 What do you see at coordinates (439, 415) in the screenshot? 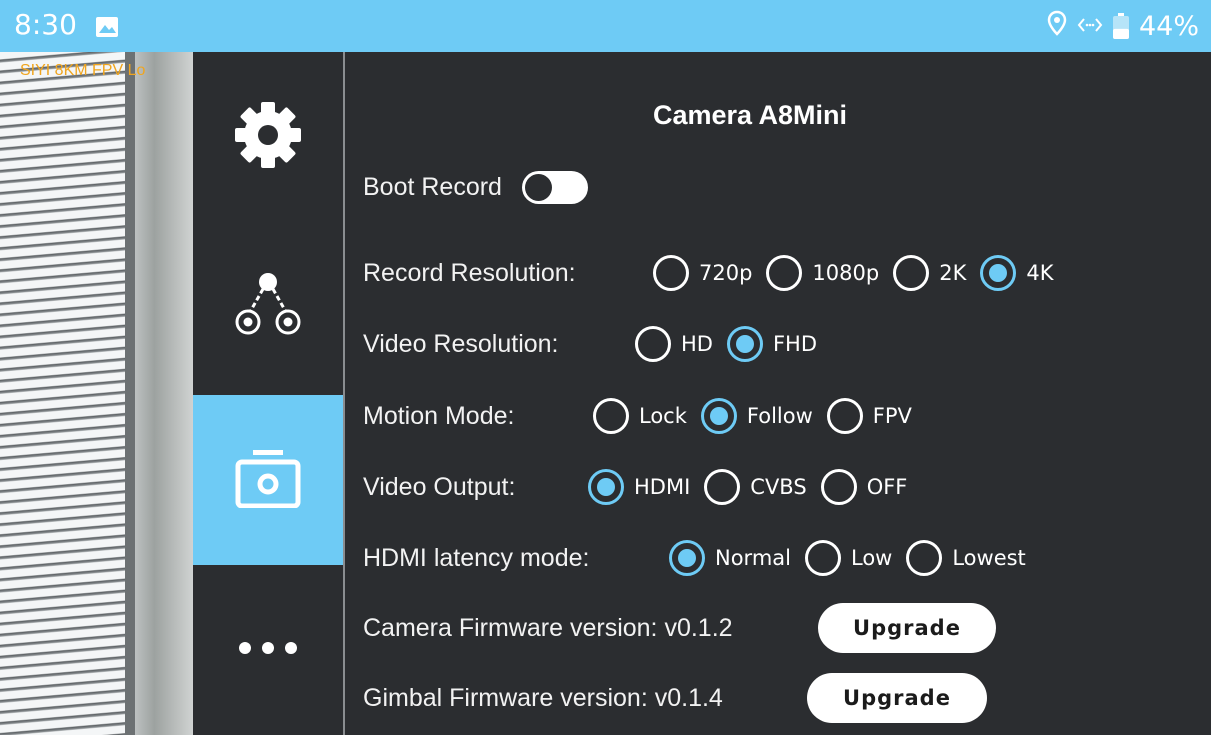
I see `motion-mode-label: Motion Mode:` at bounding box center [439, 415].